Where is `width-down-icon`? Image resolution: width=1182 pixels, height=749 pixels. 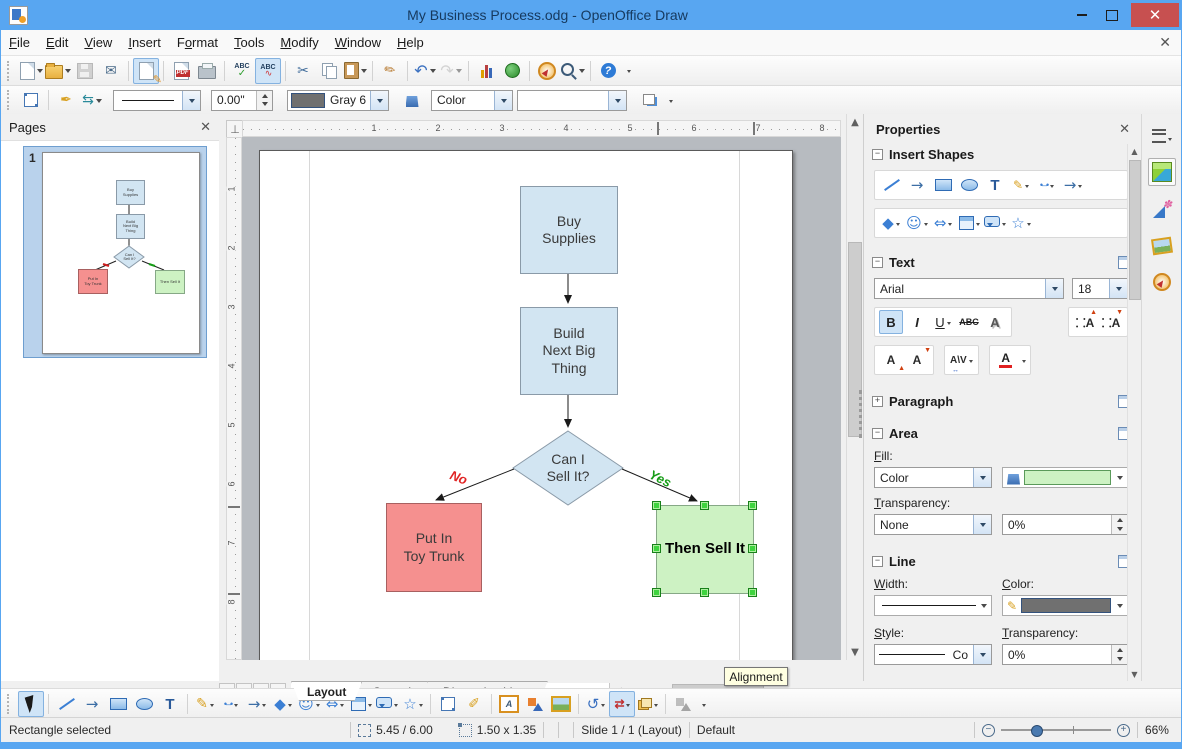 width-down-icon is located at coordinates (264, 105).